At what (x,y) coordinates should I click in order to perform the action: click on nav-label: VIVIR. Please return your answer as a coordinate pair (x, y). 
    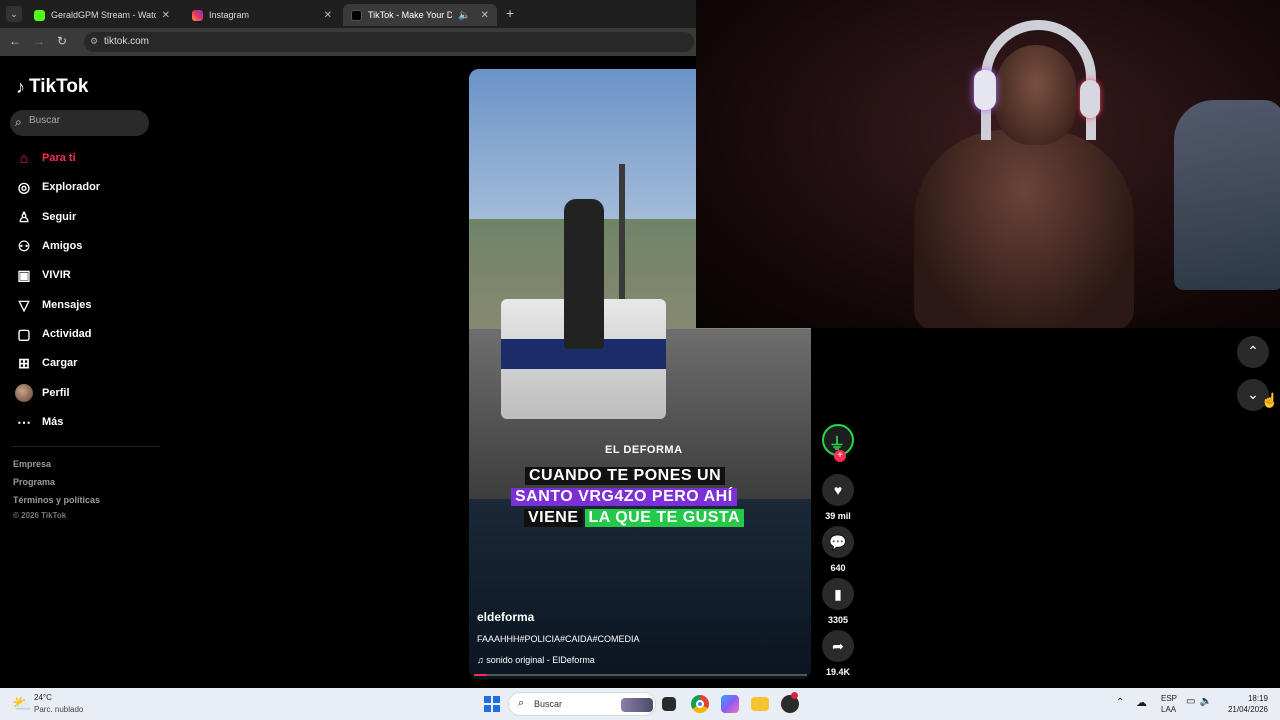
    Looking at the image, I should click on (56, 275).